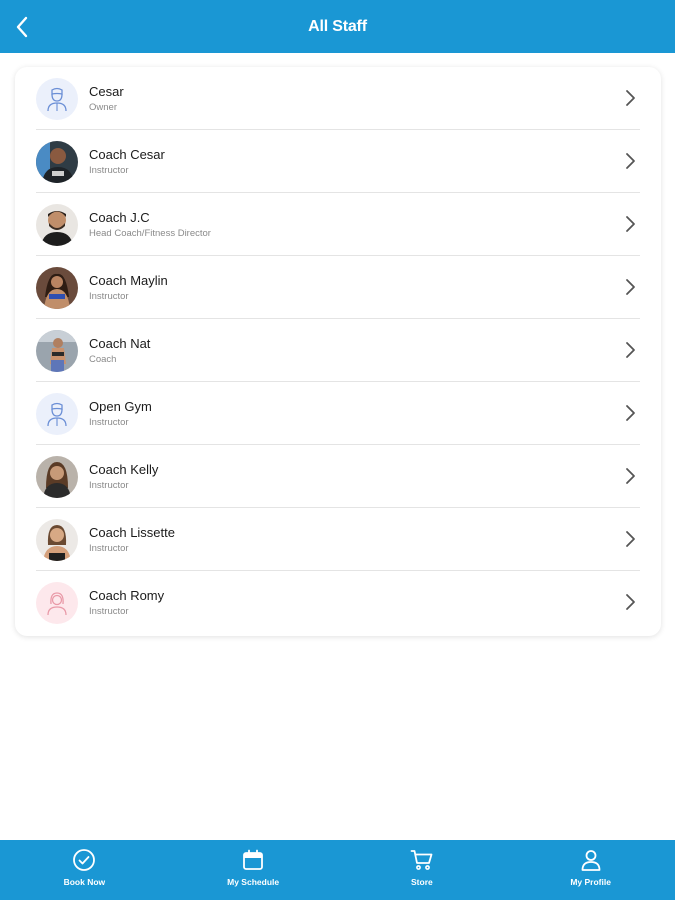 Image resolution: width=675 pixels, height=900 pixels. I want to click on staff-name: Coach Lissette, so click(132, 532).